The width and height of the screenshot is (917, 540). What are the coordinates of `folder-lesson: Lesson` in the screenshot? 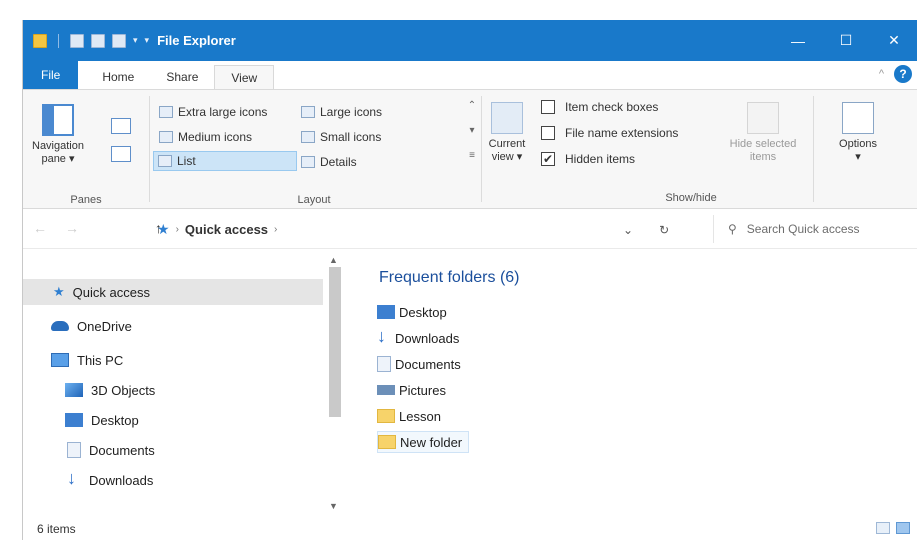 It's located at (412, 416).